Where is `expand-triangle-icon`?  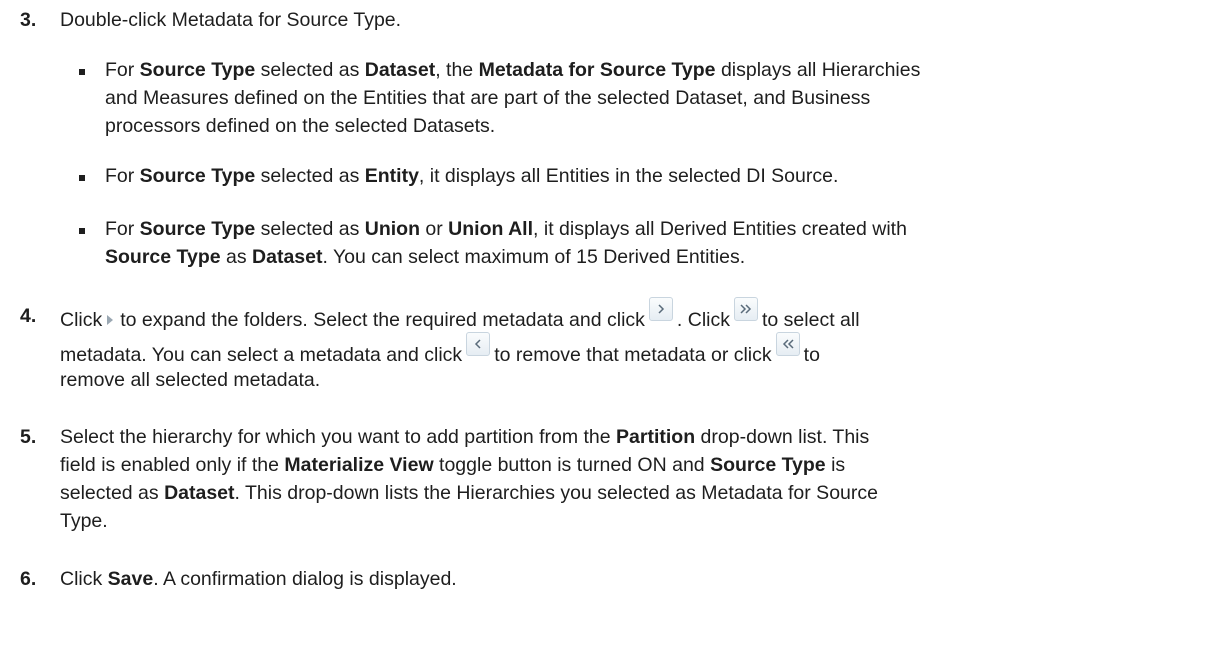
expand-triangle-icon is located at coordinates (110, 320).